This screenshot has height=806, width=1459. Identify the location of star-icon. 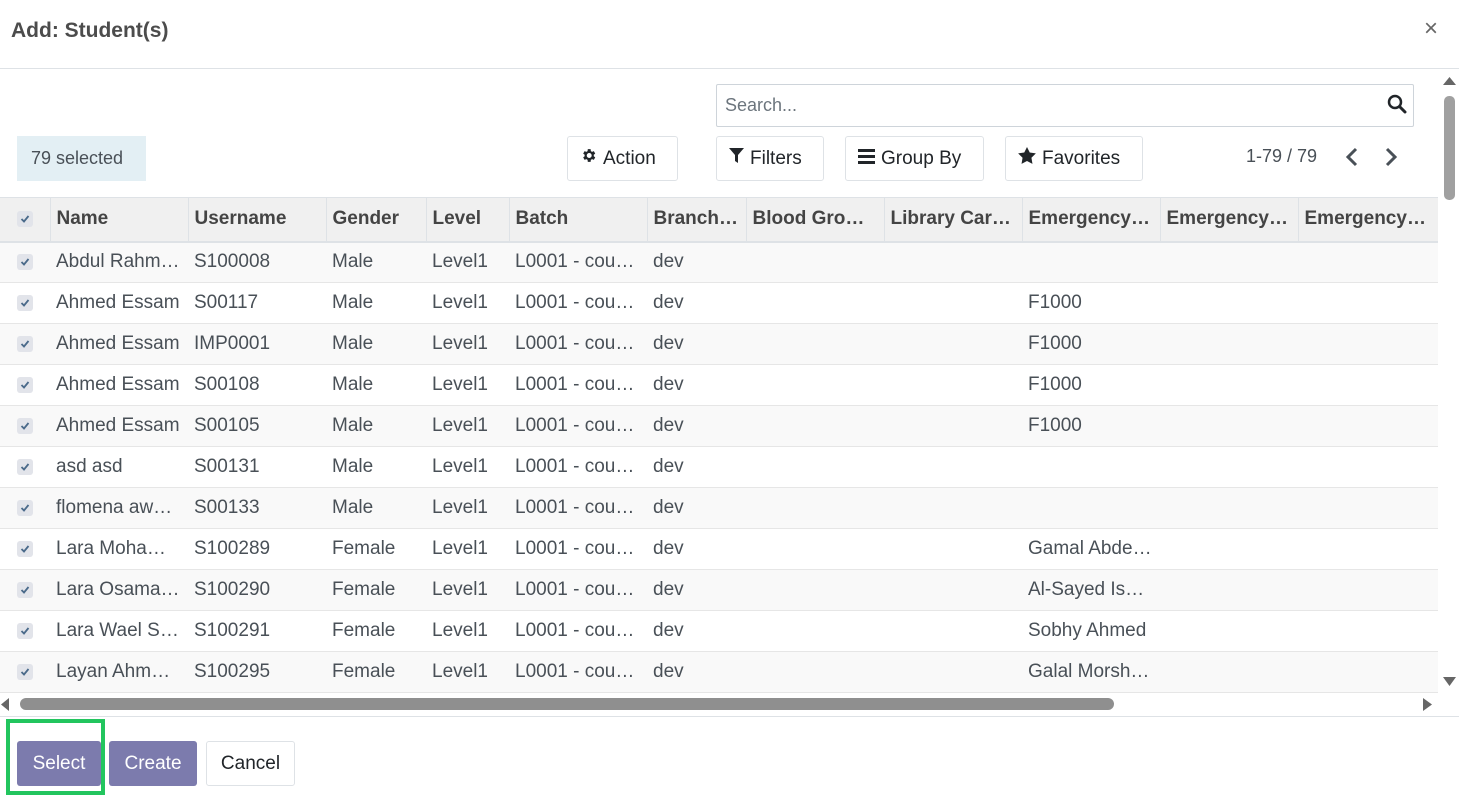
(1027, 158).